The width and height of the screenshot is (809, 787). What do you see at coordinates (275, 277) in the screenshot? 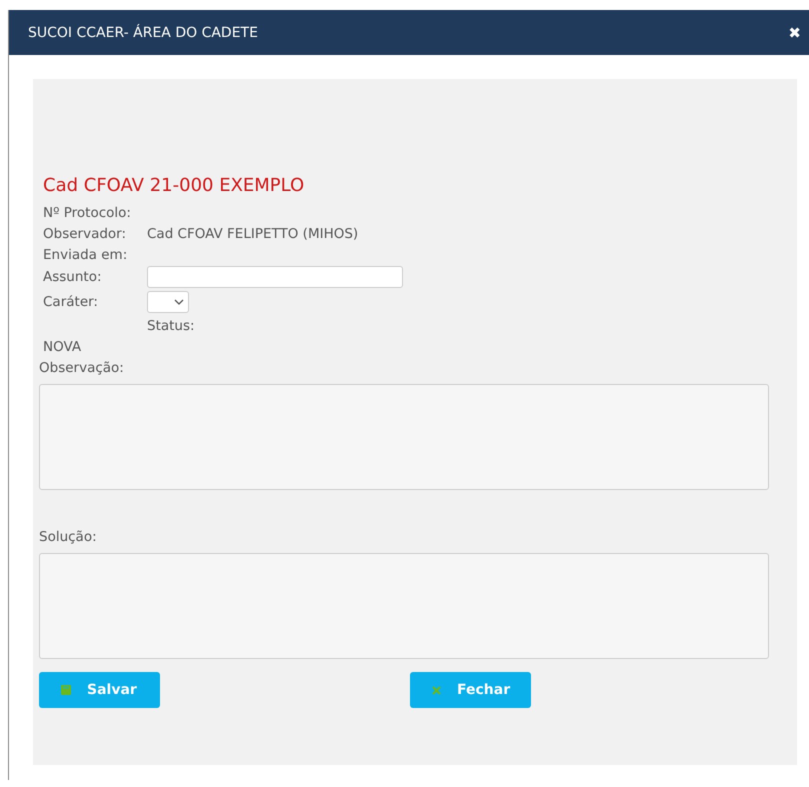
I see `subject-field` at bounding box center [275, 277].